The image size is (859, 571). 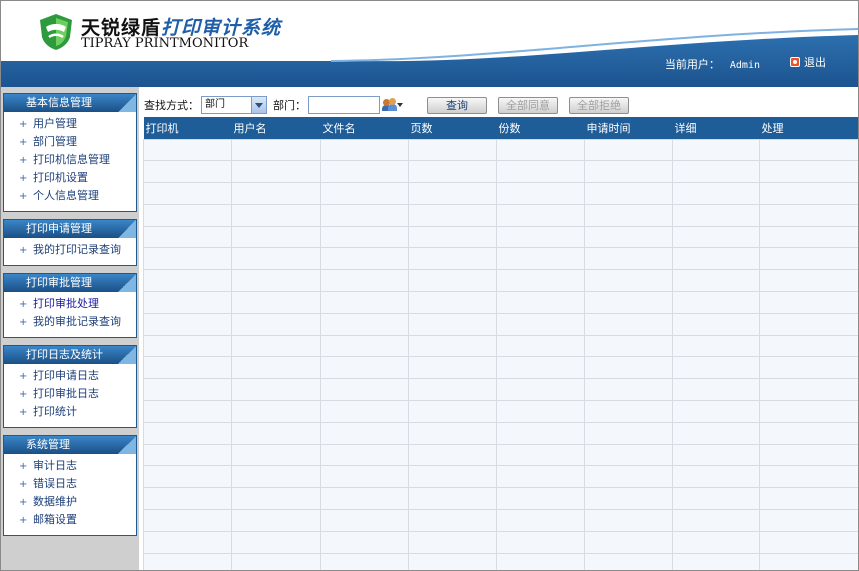 What do you see at coordinates (70, 466) in the screenshot?
I see `sidebar-item-audit-log: + 审计日志` at bounding box center [70, 466].